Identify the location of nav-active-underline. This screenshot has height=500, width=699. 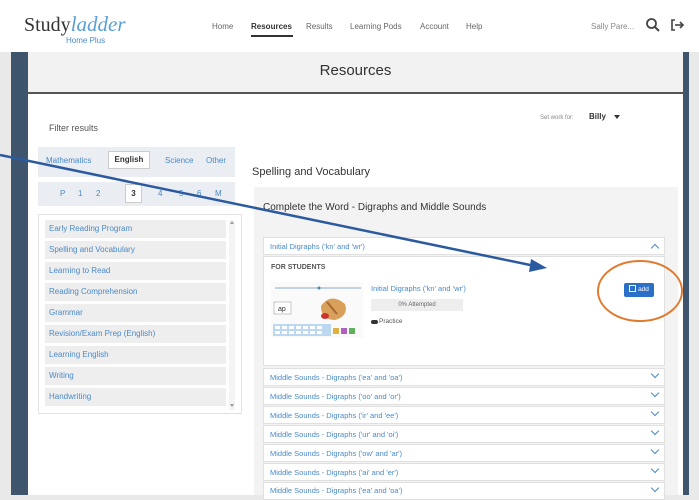
(272, 36).